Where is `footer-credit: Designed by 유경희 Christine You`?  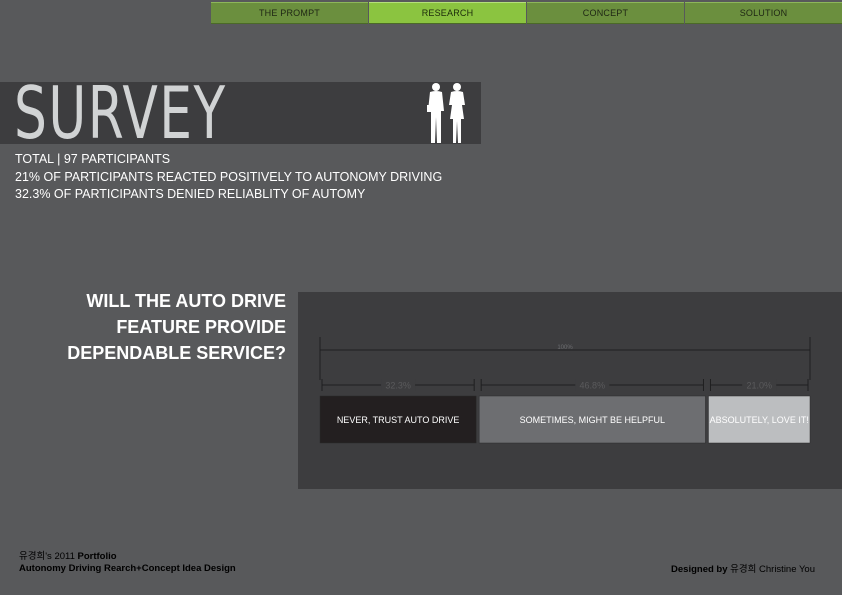 footer-credit: Designed by 유경희 Christine You is located at coordinates (743, 568).